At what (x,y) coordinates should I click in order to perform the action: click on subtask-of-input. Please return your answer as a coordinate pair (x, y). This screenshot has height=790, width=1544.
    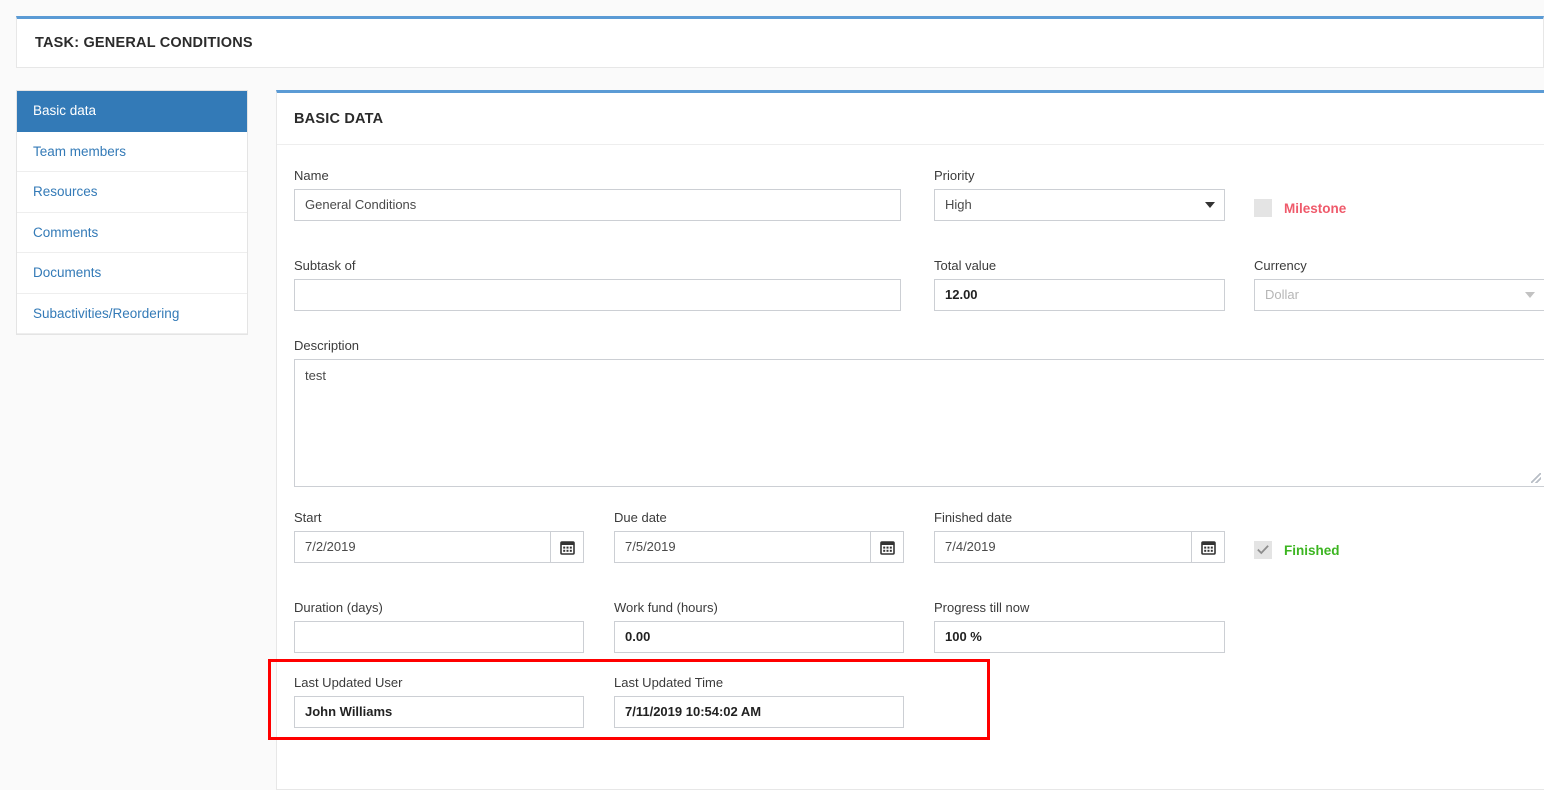
    Looking at the image, I should click on (597, 295).